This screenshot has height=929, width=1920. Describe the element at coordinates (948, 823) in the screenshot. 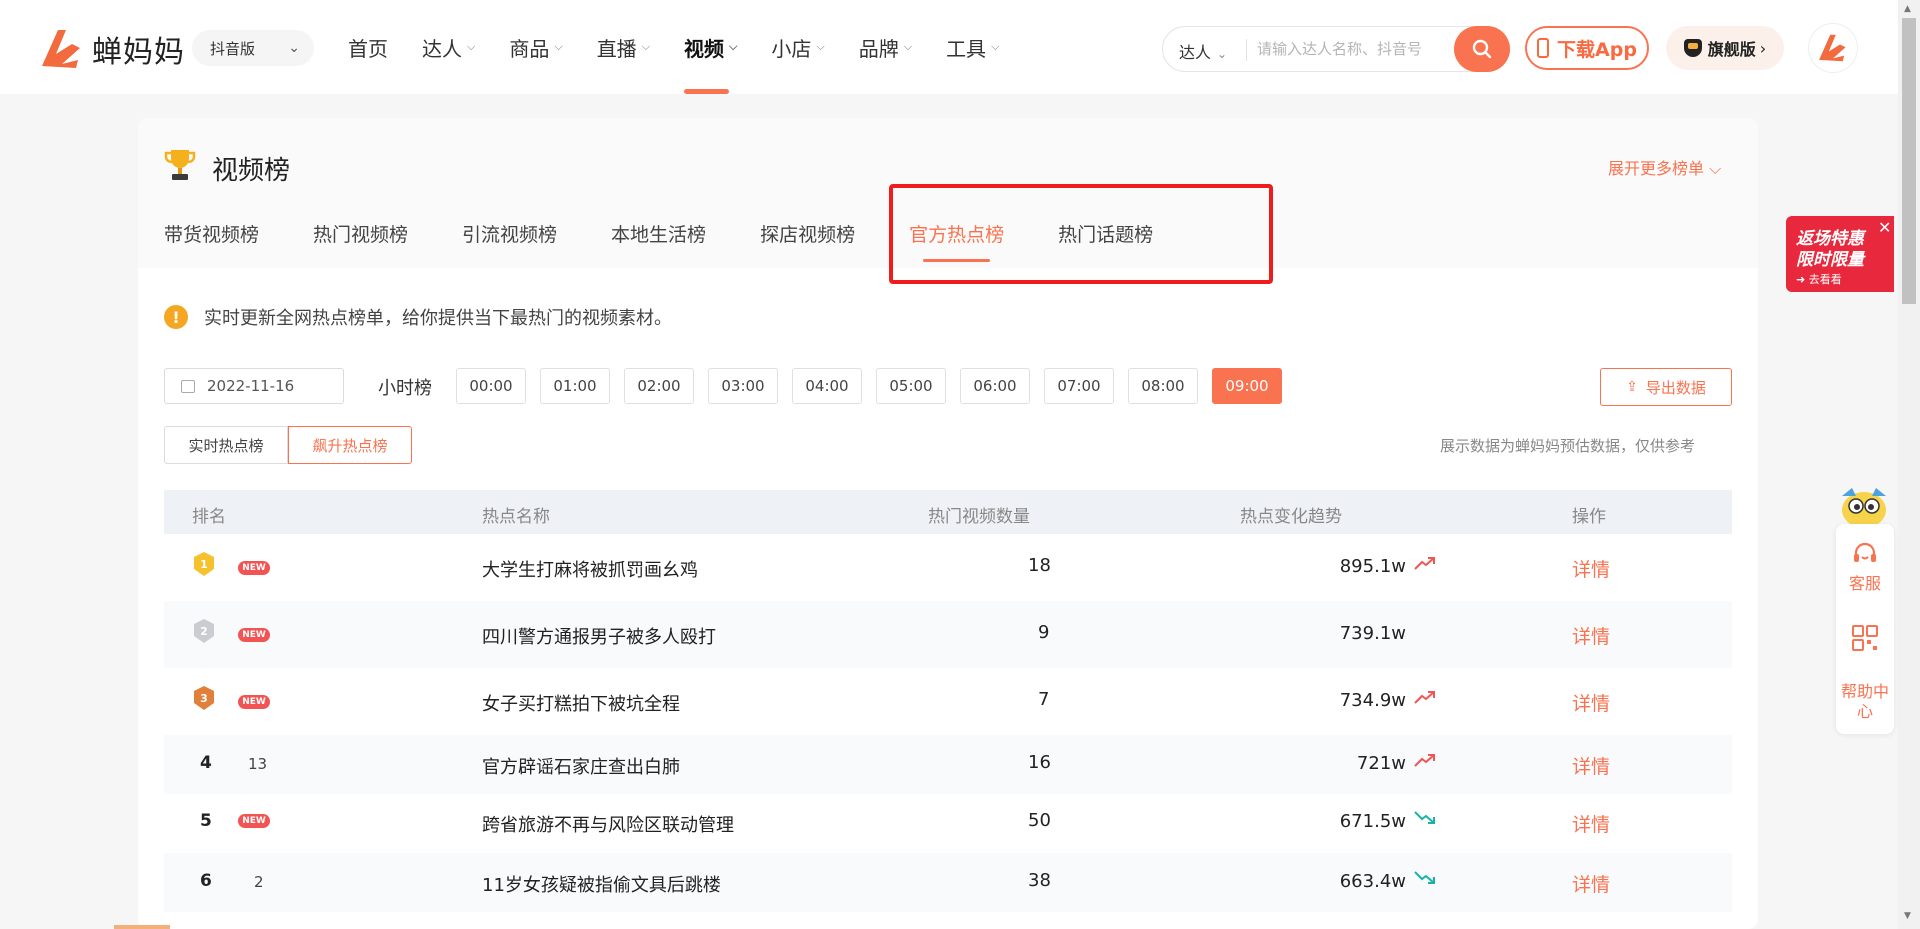

I see `table-row: 5 NEW 跨省旅游不再与风险区联动管理 50 671.5w 详情` at that location.